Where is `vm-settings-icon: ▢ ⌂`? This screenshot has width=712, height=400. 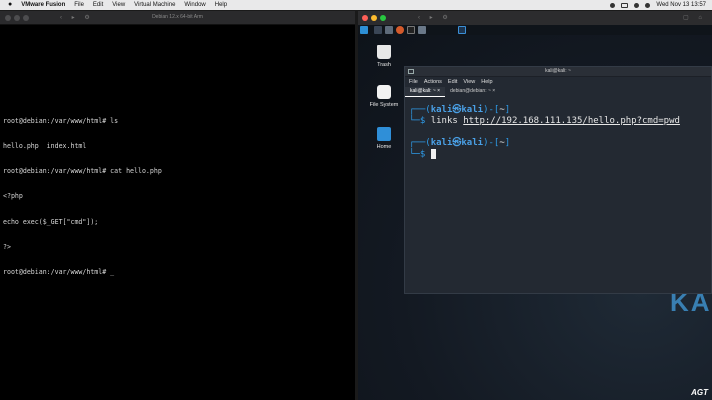
vm-settings-icon: ▢ ⌂ is located at coordinates (694, 17).